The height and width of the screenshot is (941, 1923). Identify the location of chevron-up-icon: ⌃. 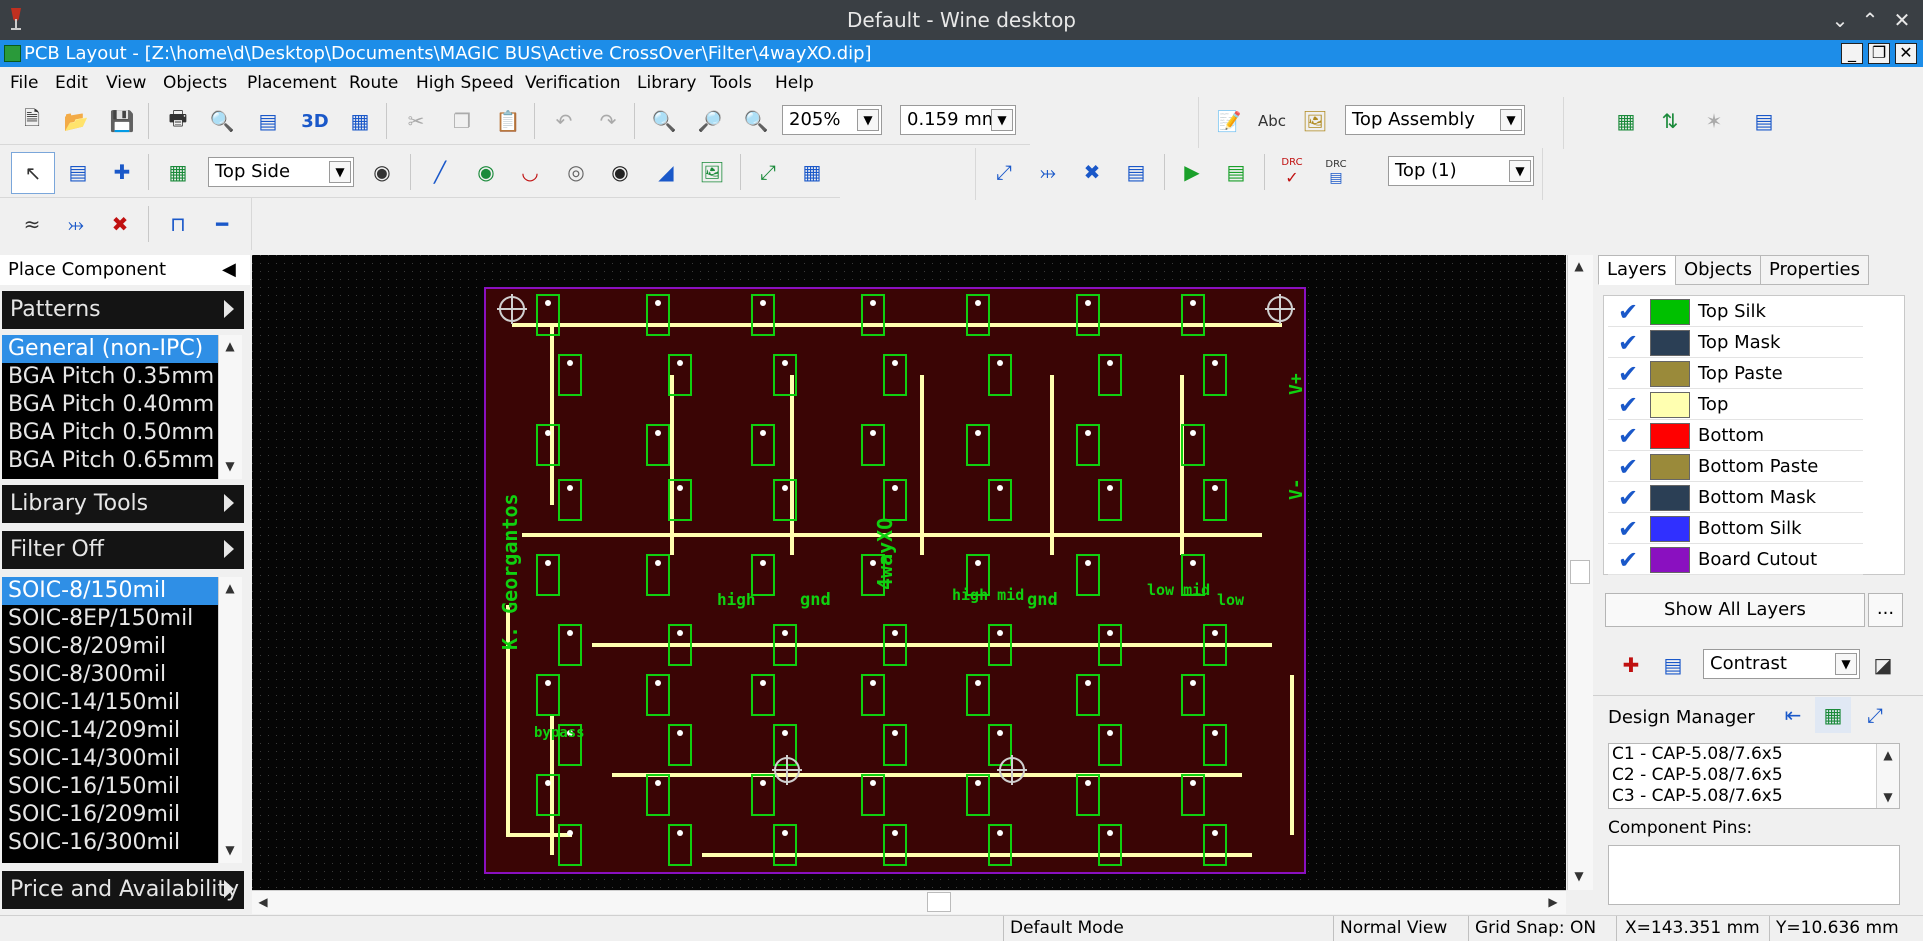
(1870, 20).